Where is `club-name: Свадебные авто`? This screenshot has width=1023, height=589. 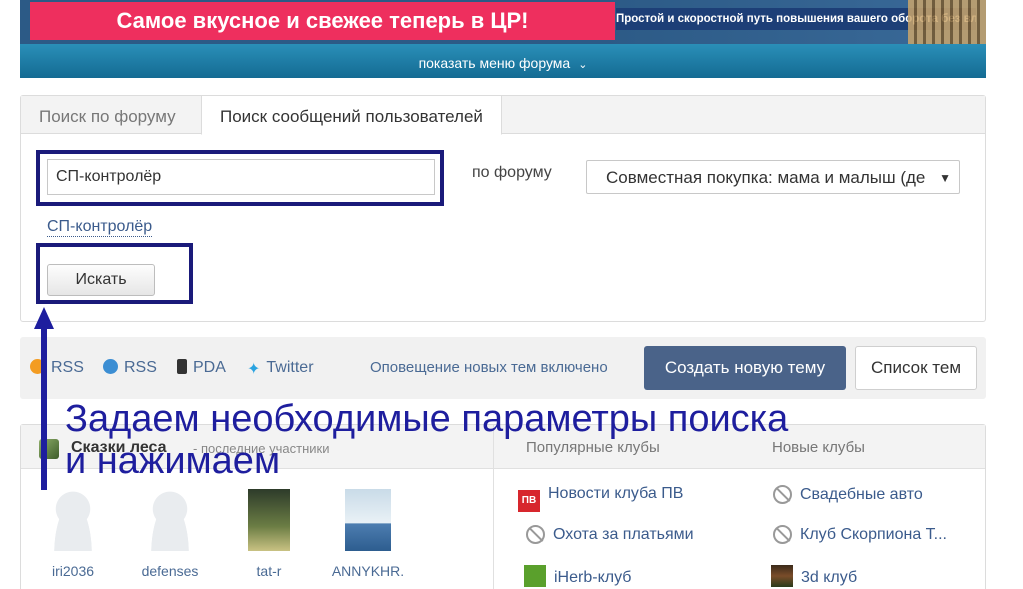 club-name: Свадебные авто is located at coordinates (861, 494).